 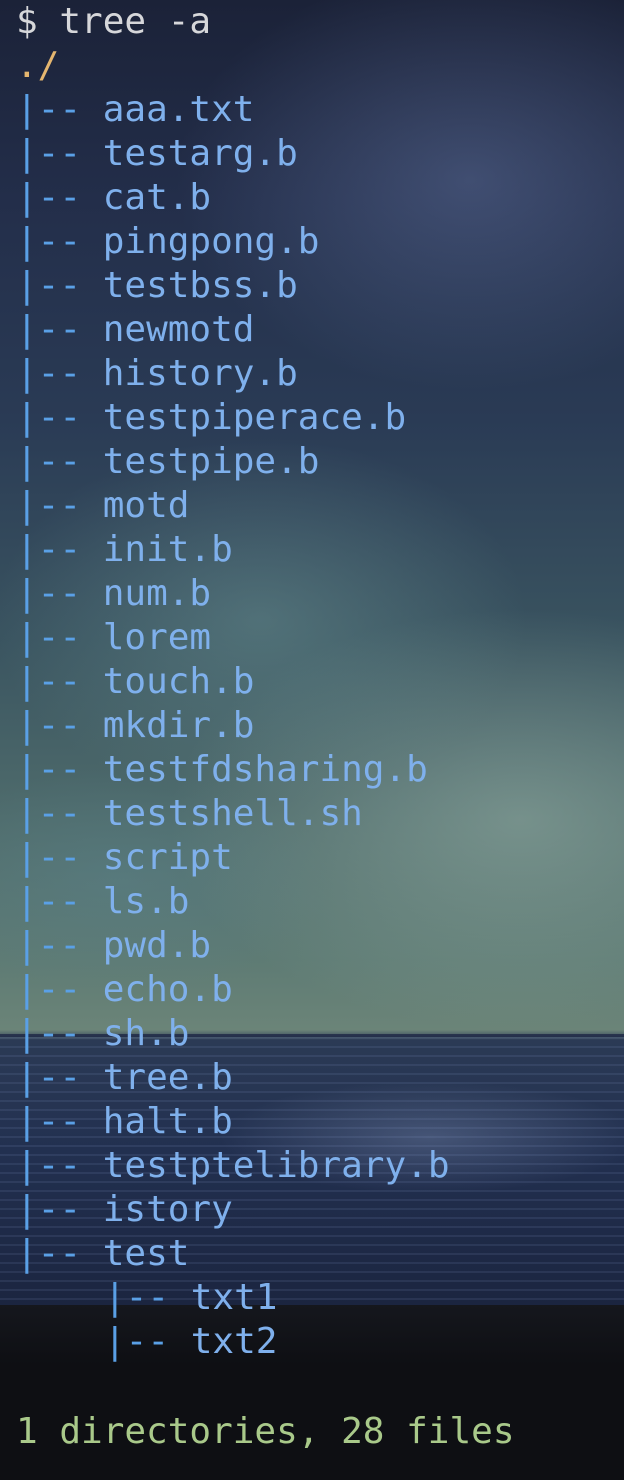 I want to click on tree-entry: |-- cat.b, so click(x=113, y=198).